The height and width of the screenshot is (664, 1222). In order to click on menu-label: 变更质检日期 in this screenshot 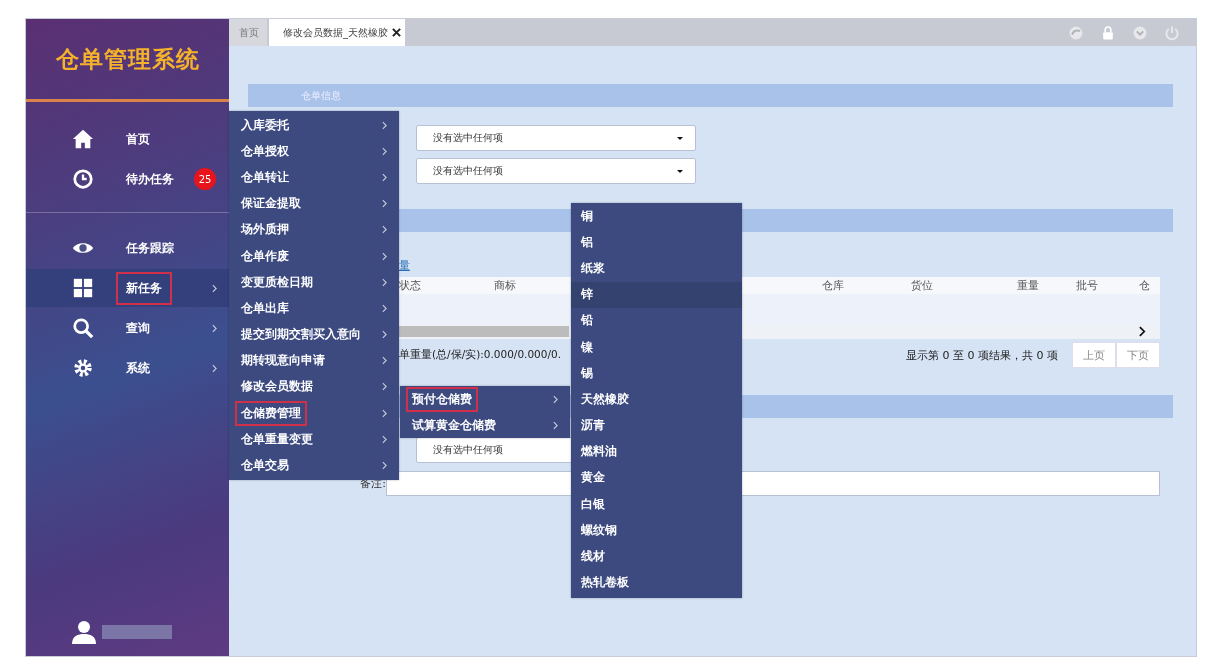, I will do `click(277, 282)`.